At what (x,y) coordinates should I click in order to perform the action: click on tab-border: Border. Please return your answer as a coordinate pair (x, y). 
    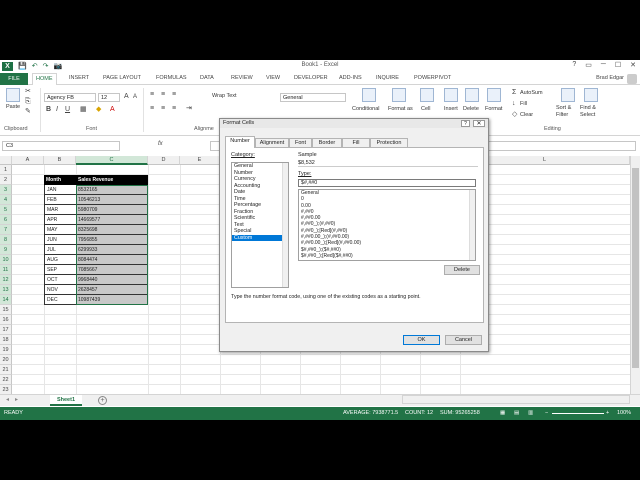
    Looking at the image, I should click on (327, 142).